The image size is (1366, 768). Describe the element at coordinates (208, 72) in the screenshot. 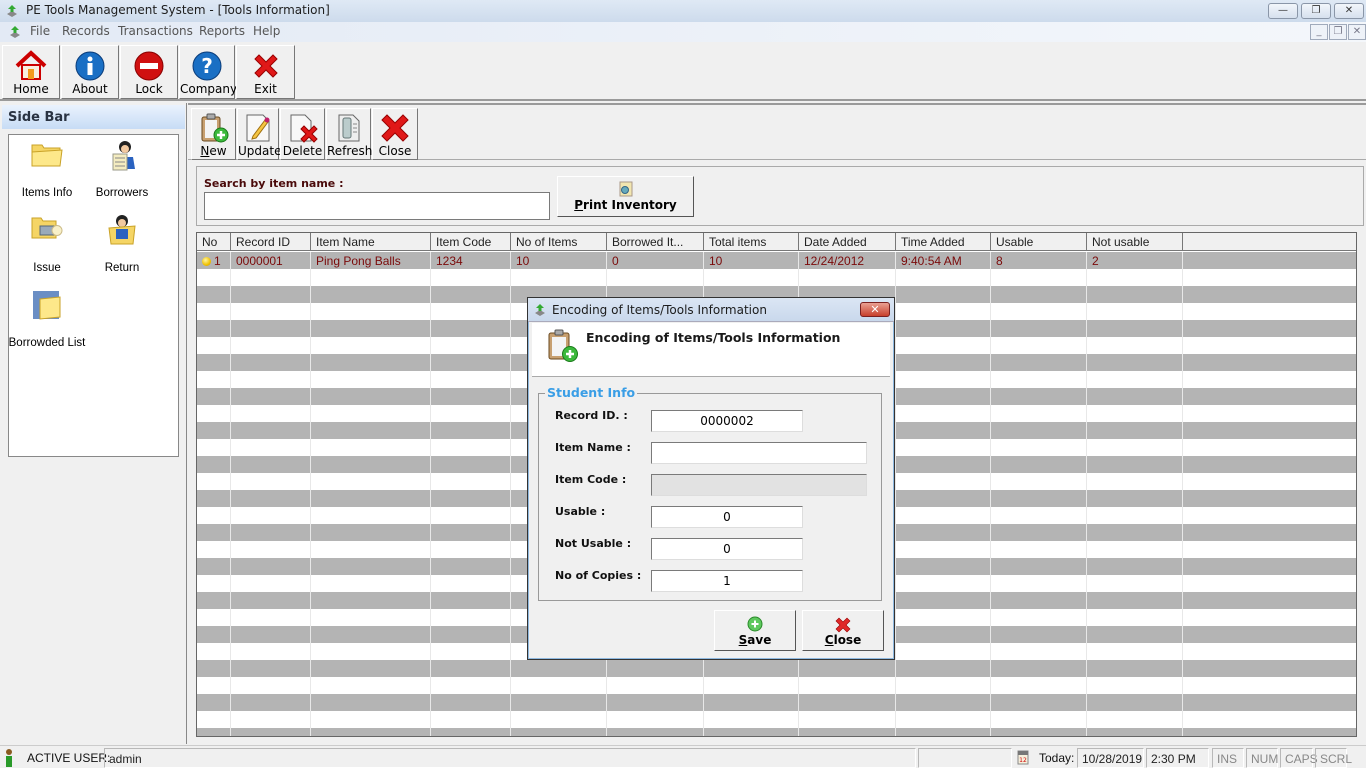

I see `company-button: ? Company` at that location.